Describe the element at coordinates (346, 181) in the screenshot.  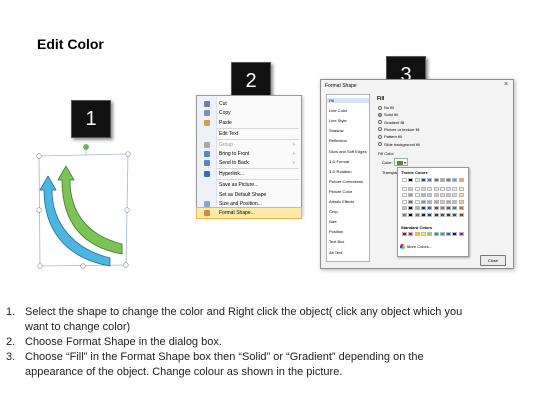
I see `category-item: Picture Corrections` at that location.